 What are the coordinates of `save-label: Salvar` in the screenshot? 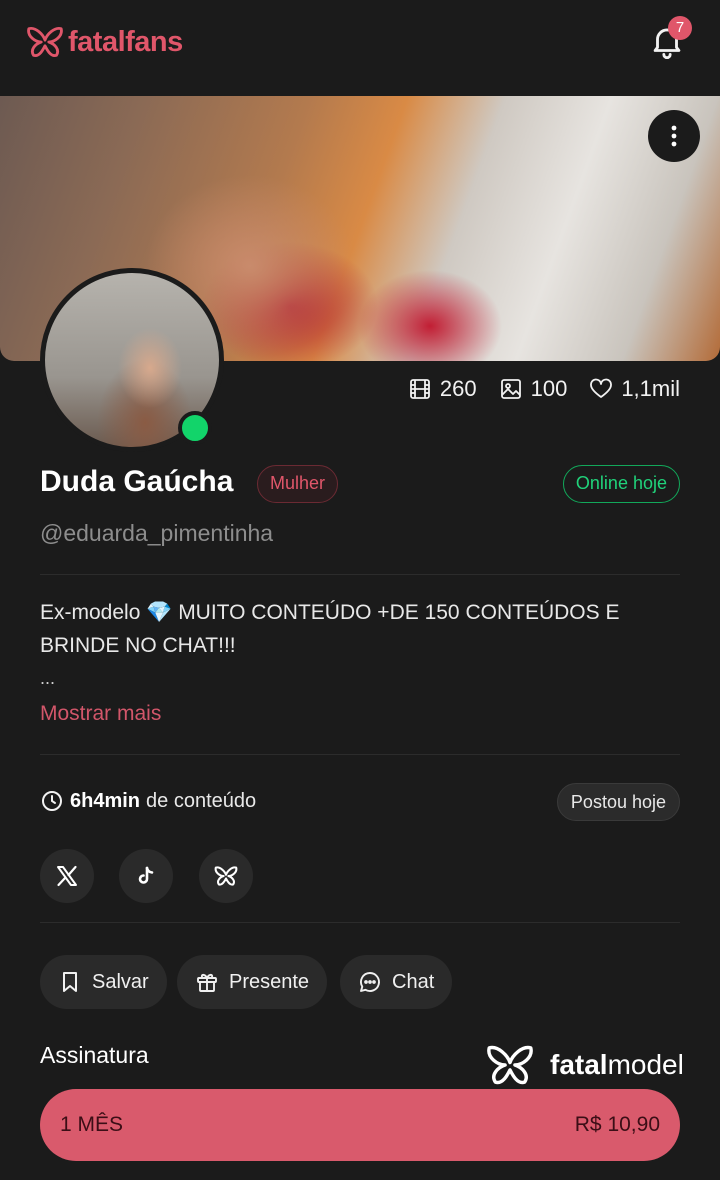 It's located at (120, 981).